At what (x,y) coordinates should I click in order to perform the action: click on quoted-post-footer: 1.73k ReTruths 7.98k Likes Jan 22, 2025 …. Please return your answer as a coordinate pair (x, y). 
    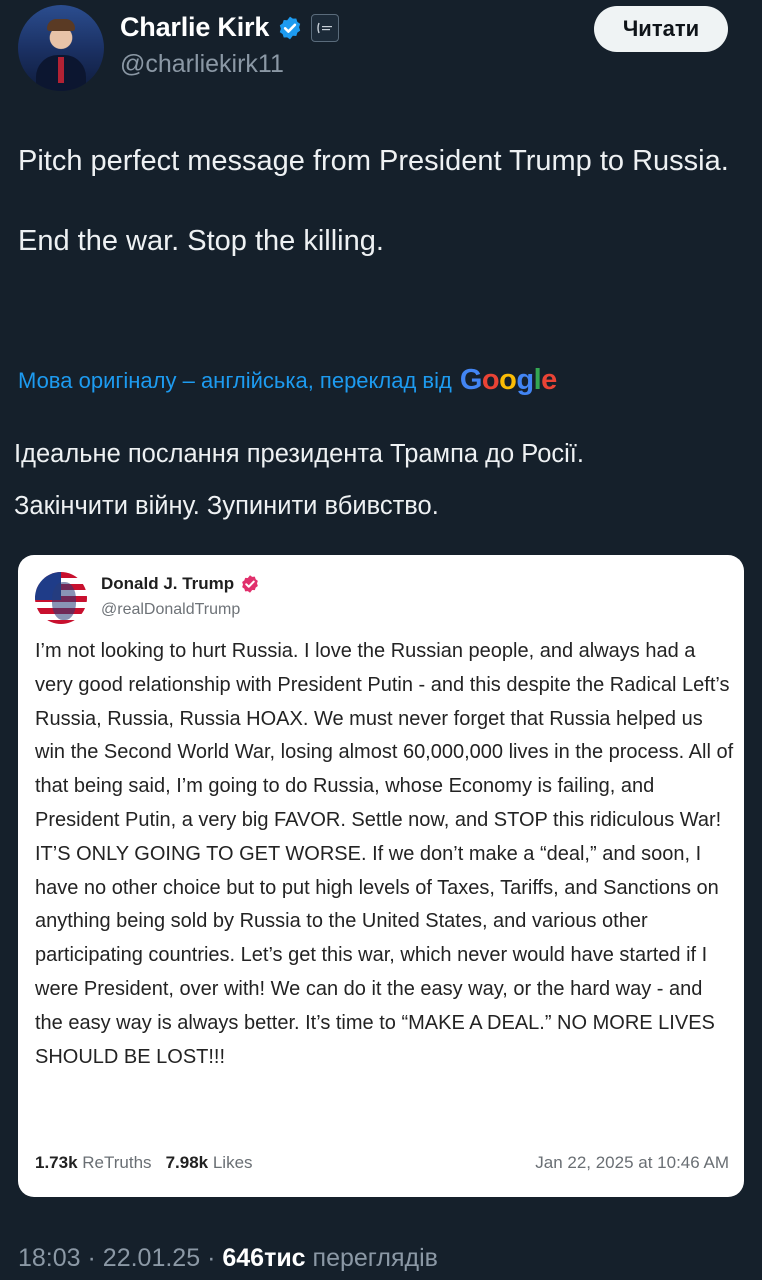
    Looking at the image, I should click on (382, 1163).